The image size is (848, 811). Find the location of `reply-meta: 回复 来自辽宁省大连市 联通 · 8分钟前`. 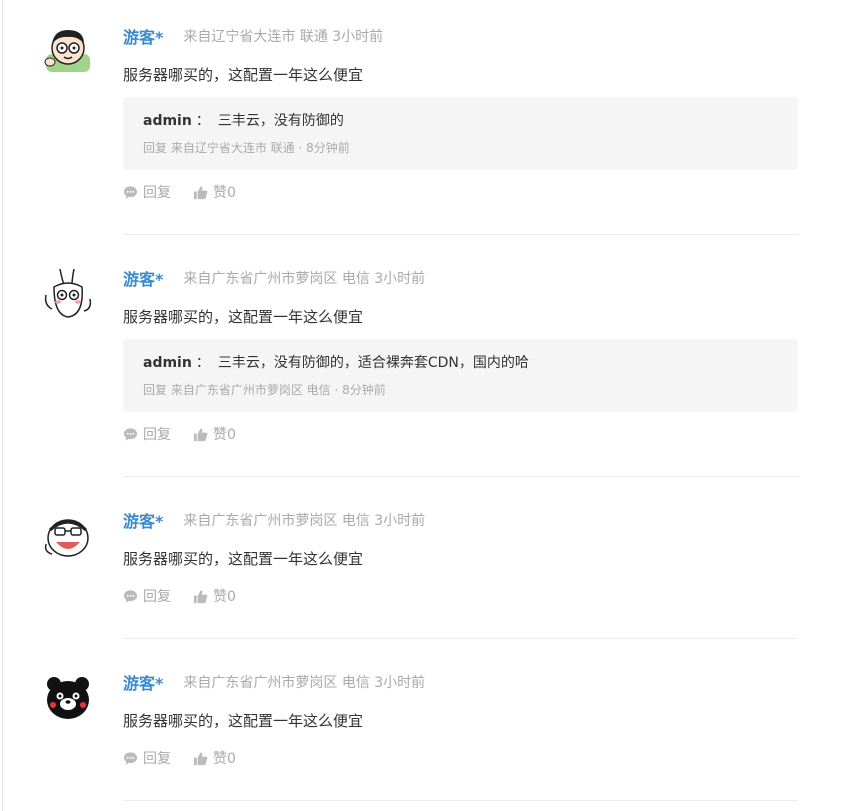

reply-meta: 回复 来自辽宁省大连市 联通 · 8分钟前 is located at coordinates (246, 148).